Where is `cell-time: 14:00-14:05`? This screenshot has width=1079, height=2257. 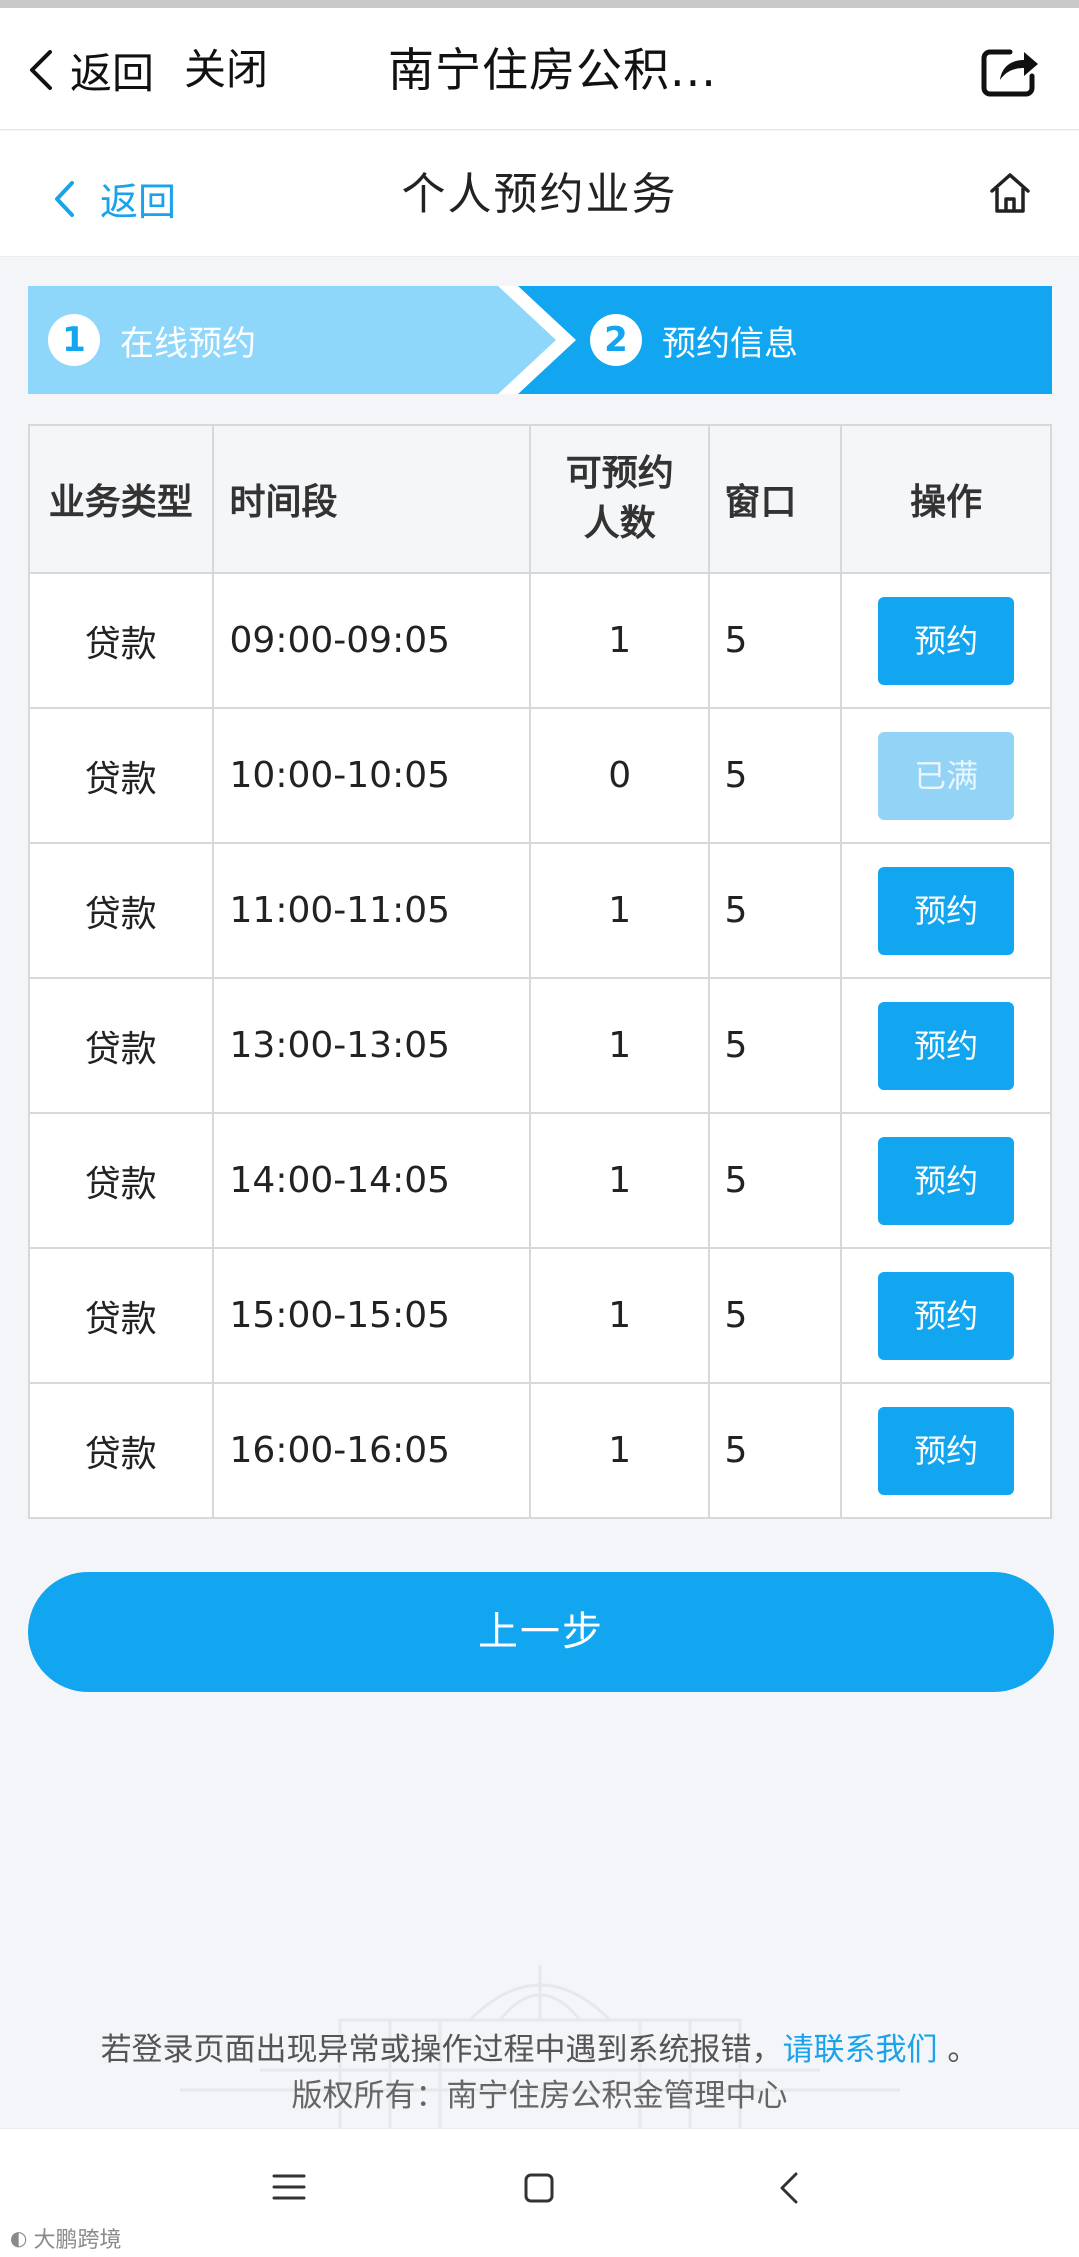
cell-time: 14:00-14:05 is located at coordinates (371, 1180).